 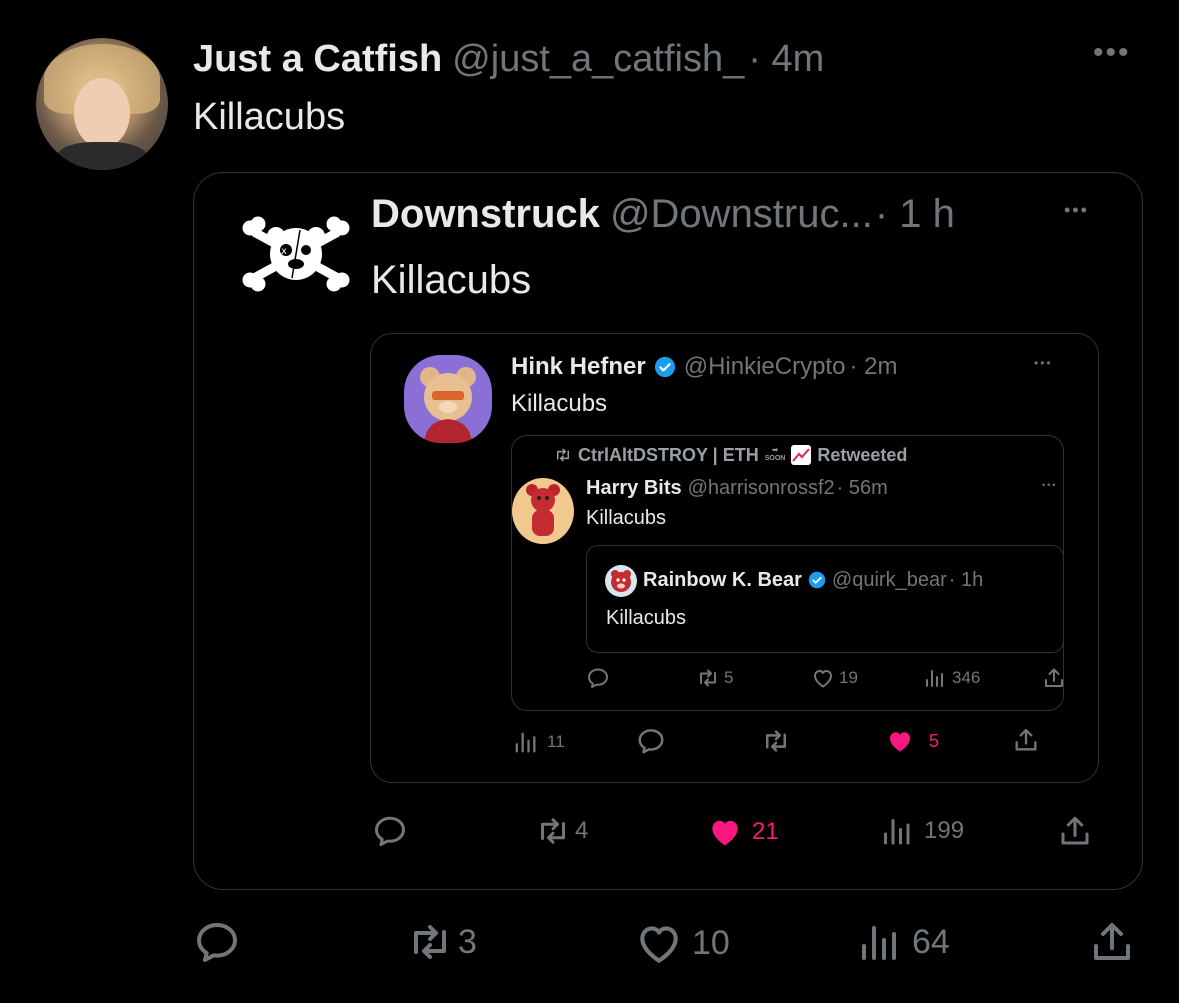 I want to click on downstruck-share-button, so click(x=1075, y=831).